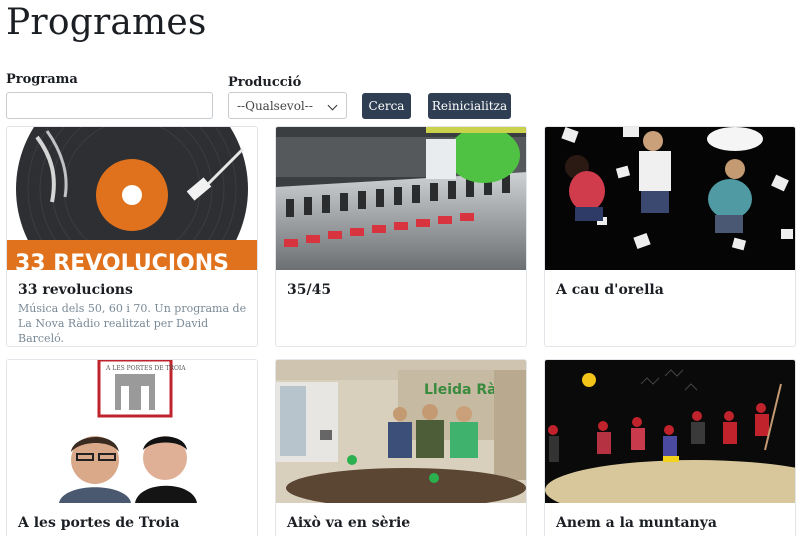 The height and width of the screenshot is (536, 800). I want to click on program-title: A cau d'orella, so click(610, 290).